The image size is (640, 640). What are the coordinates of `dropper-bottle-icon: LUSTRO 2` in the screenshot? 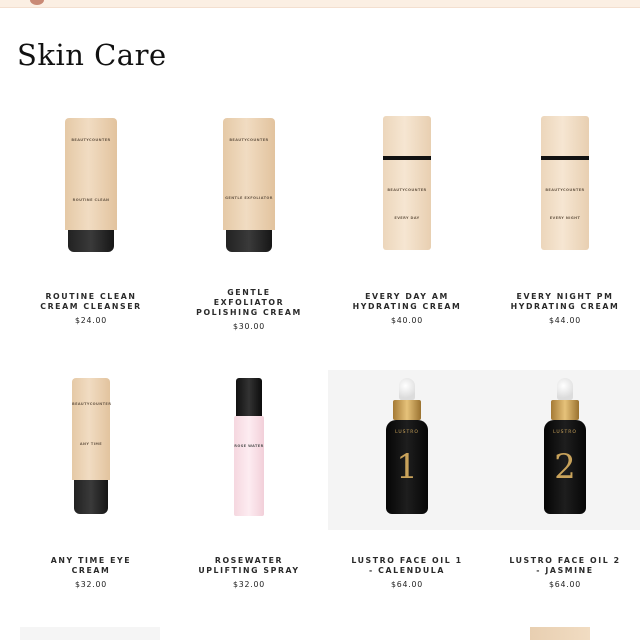 It's located at (565, 467).